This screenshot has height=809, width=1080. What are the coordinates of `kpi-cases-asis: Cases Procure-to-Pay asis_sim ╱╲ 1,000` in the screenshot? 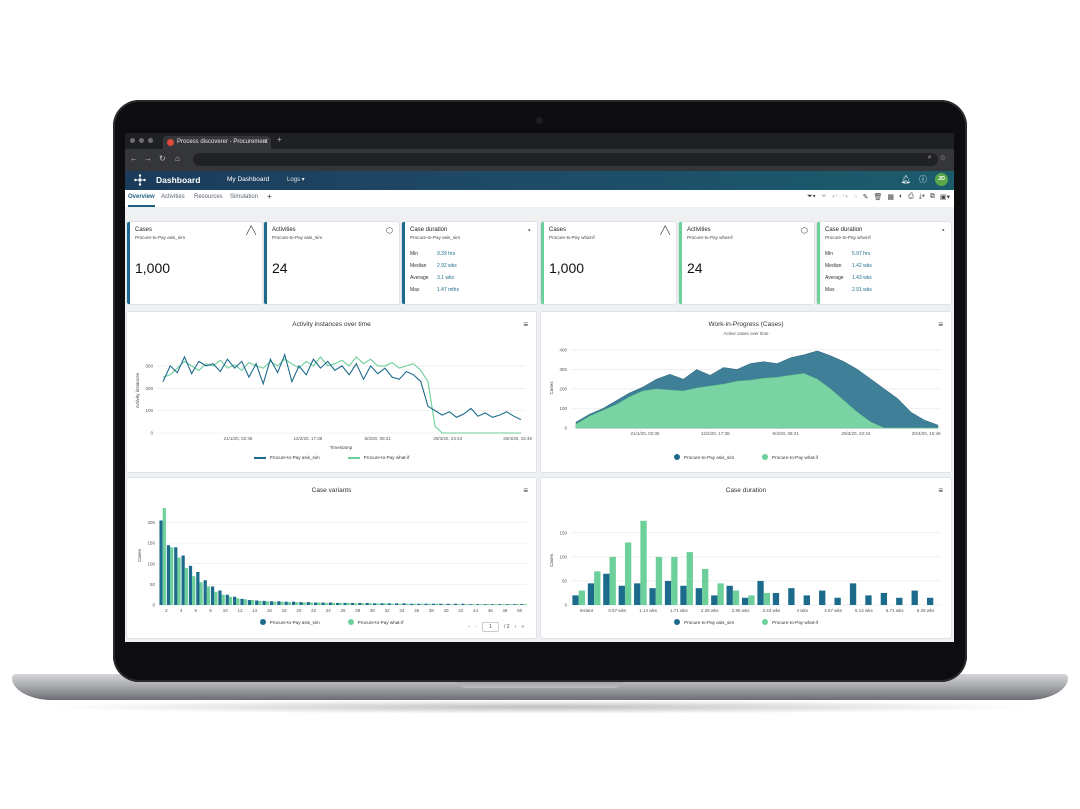 It's located at (194, 263).